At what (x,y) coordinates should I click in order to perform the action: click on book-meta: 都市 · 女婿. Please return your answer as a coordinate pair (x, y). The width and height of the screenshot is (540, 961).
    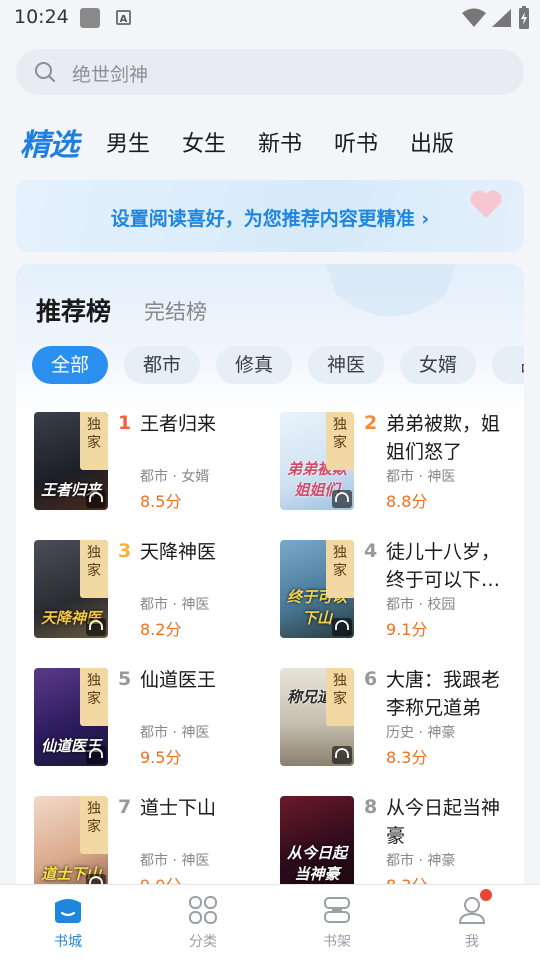
    Looking at the image, I should click on (175, 477).